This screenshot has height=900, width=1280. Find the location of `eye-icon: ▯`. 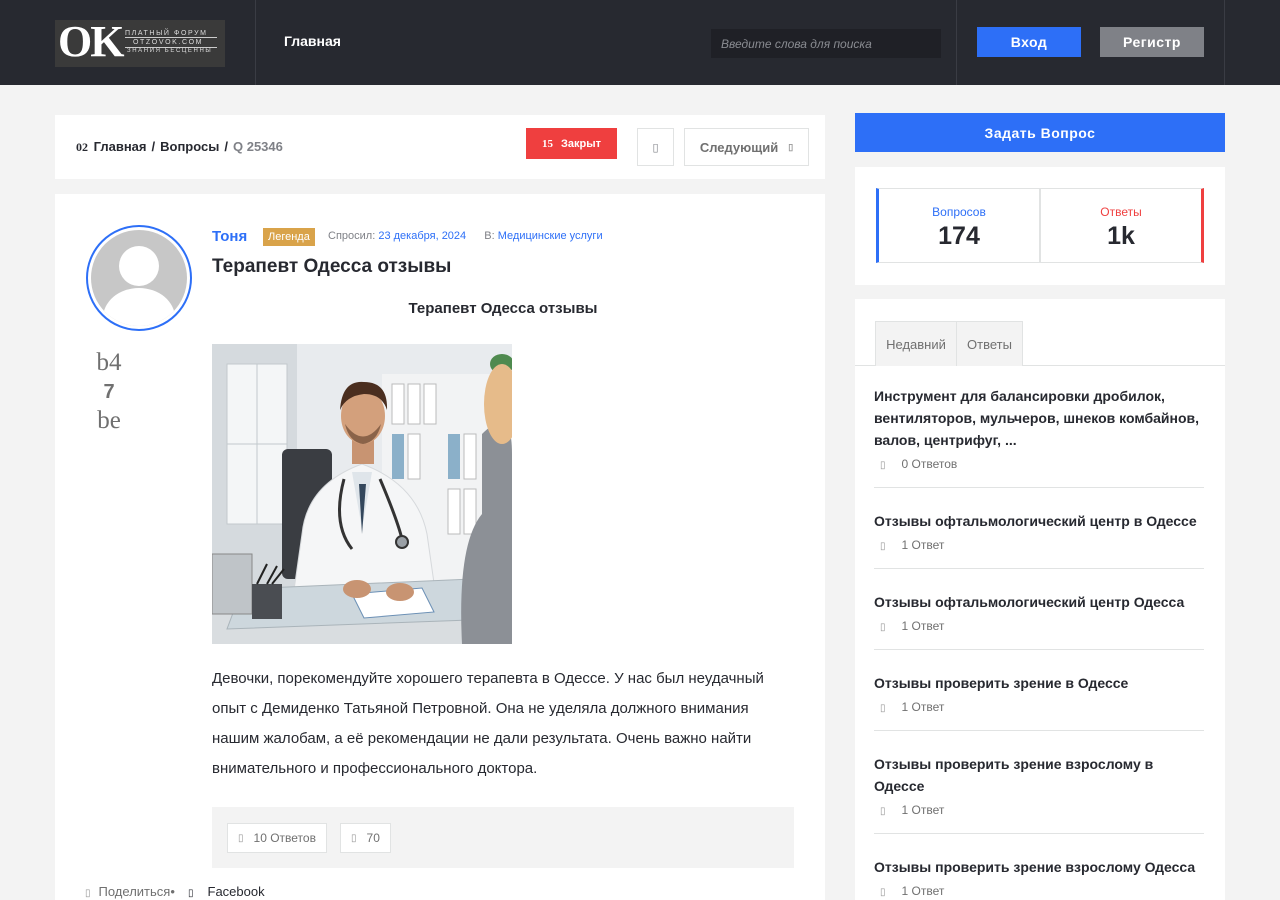

eye-icon: ▯ is located at coordinates (354, 838).